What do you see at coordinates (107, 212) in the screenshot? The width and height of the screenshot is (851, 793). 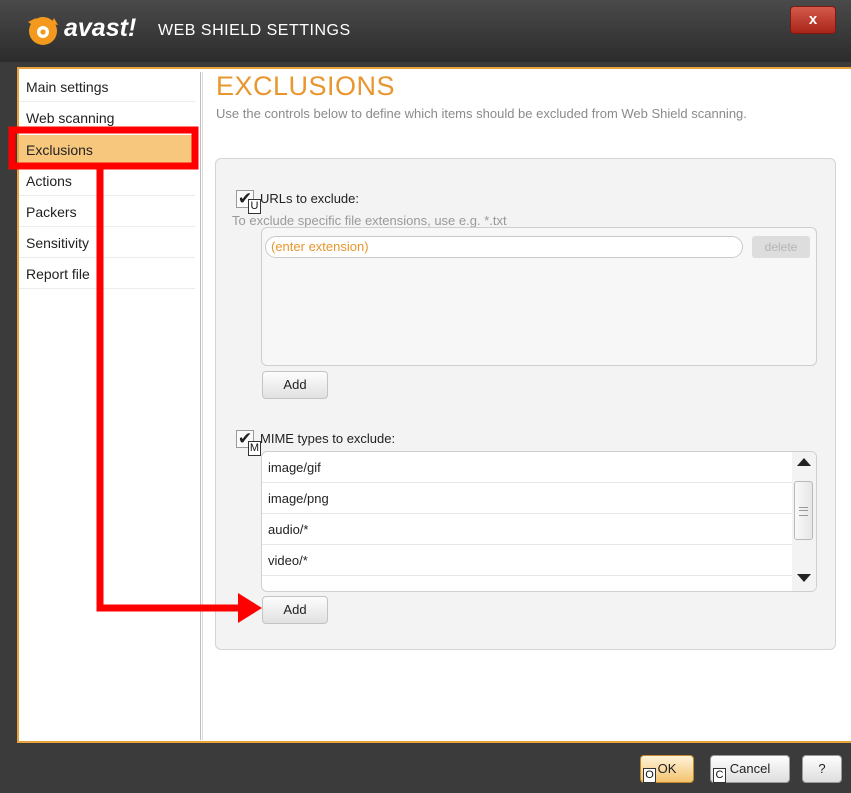 I see `sidebar-item-packers: Packers` at bounding box center [107, 212].